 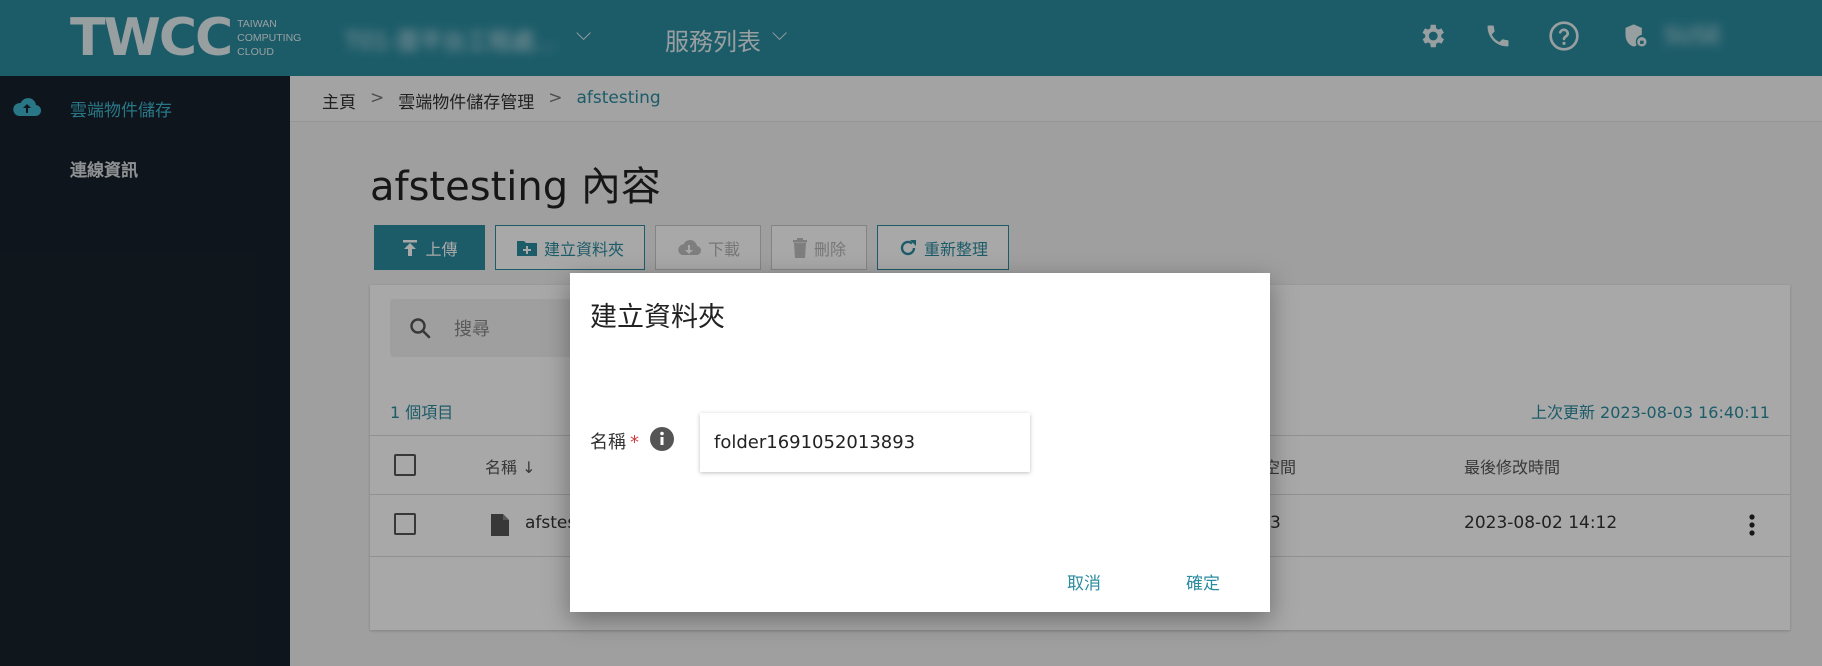 What do you see at coordinates (608, 442) in the screenshot?
I see `name-label-text: 名稱` at bounding box center [608, 442].